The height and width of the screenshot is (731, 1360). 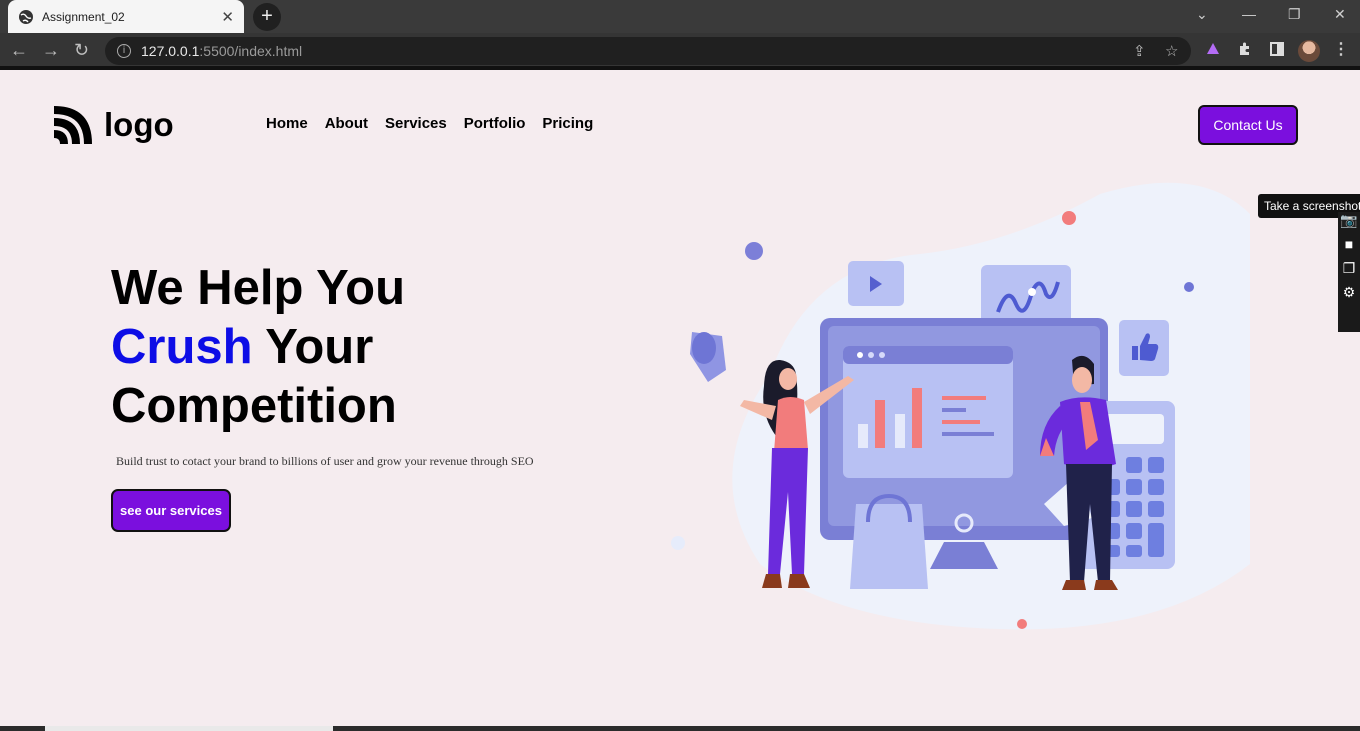 What do you see at coordinates (189, 728) in the screenshot?
I see `scrollbar-thumb` at bounding box center [189, 728].